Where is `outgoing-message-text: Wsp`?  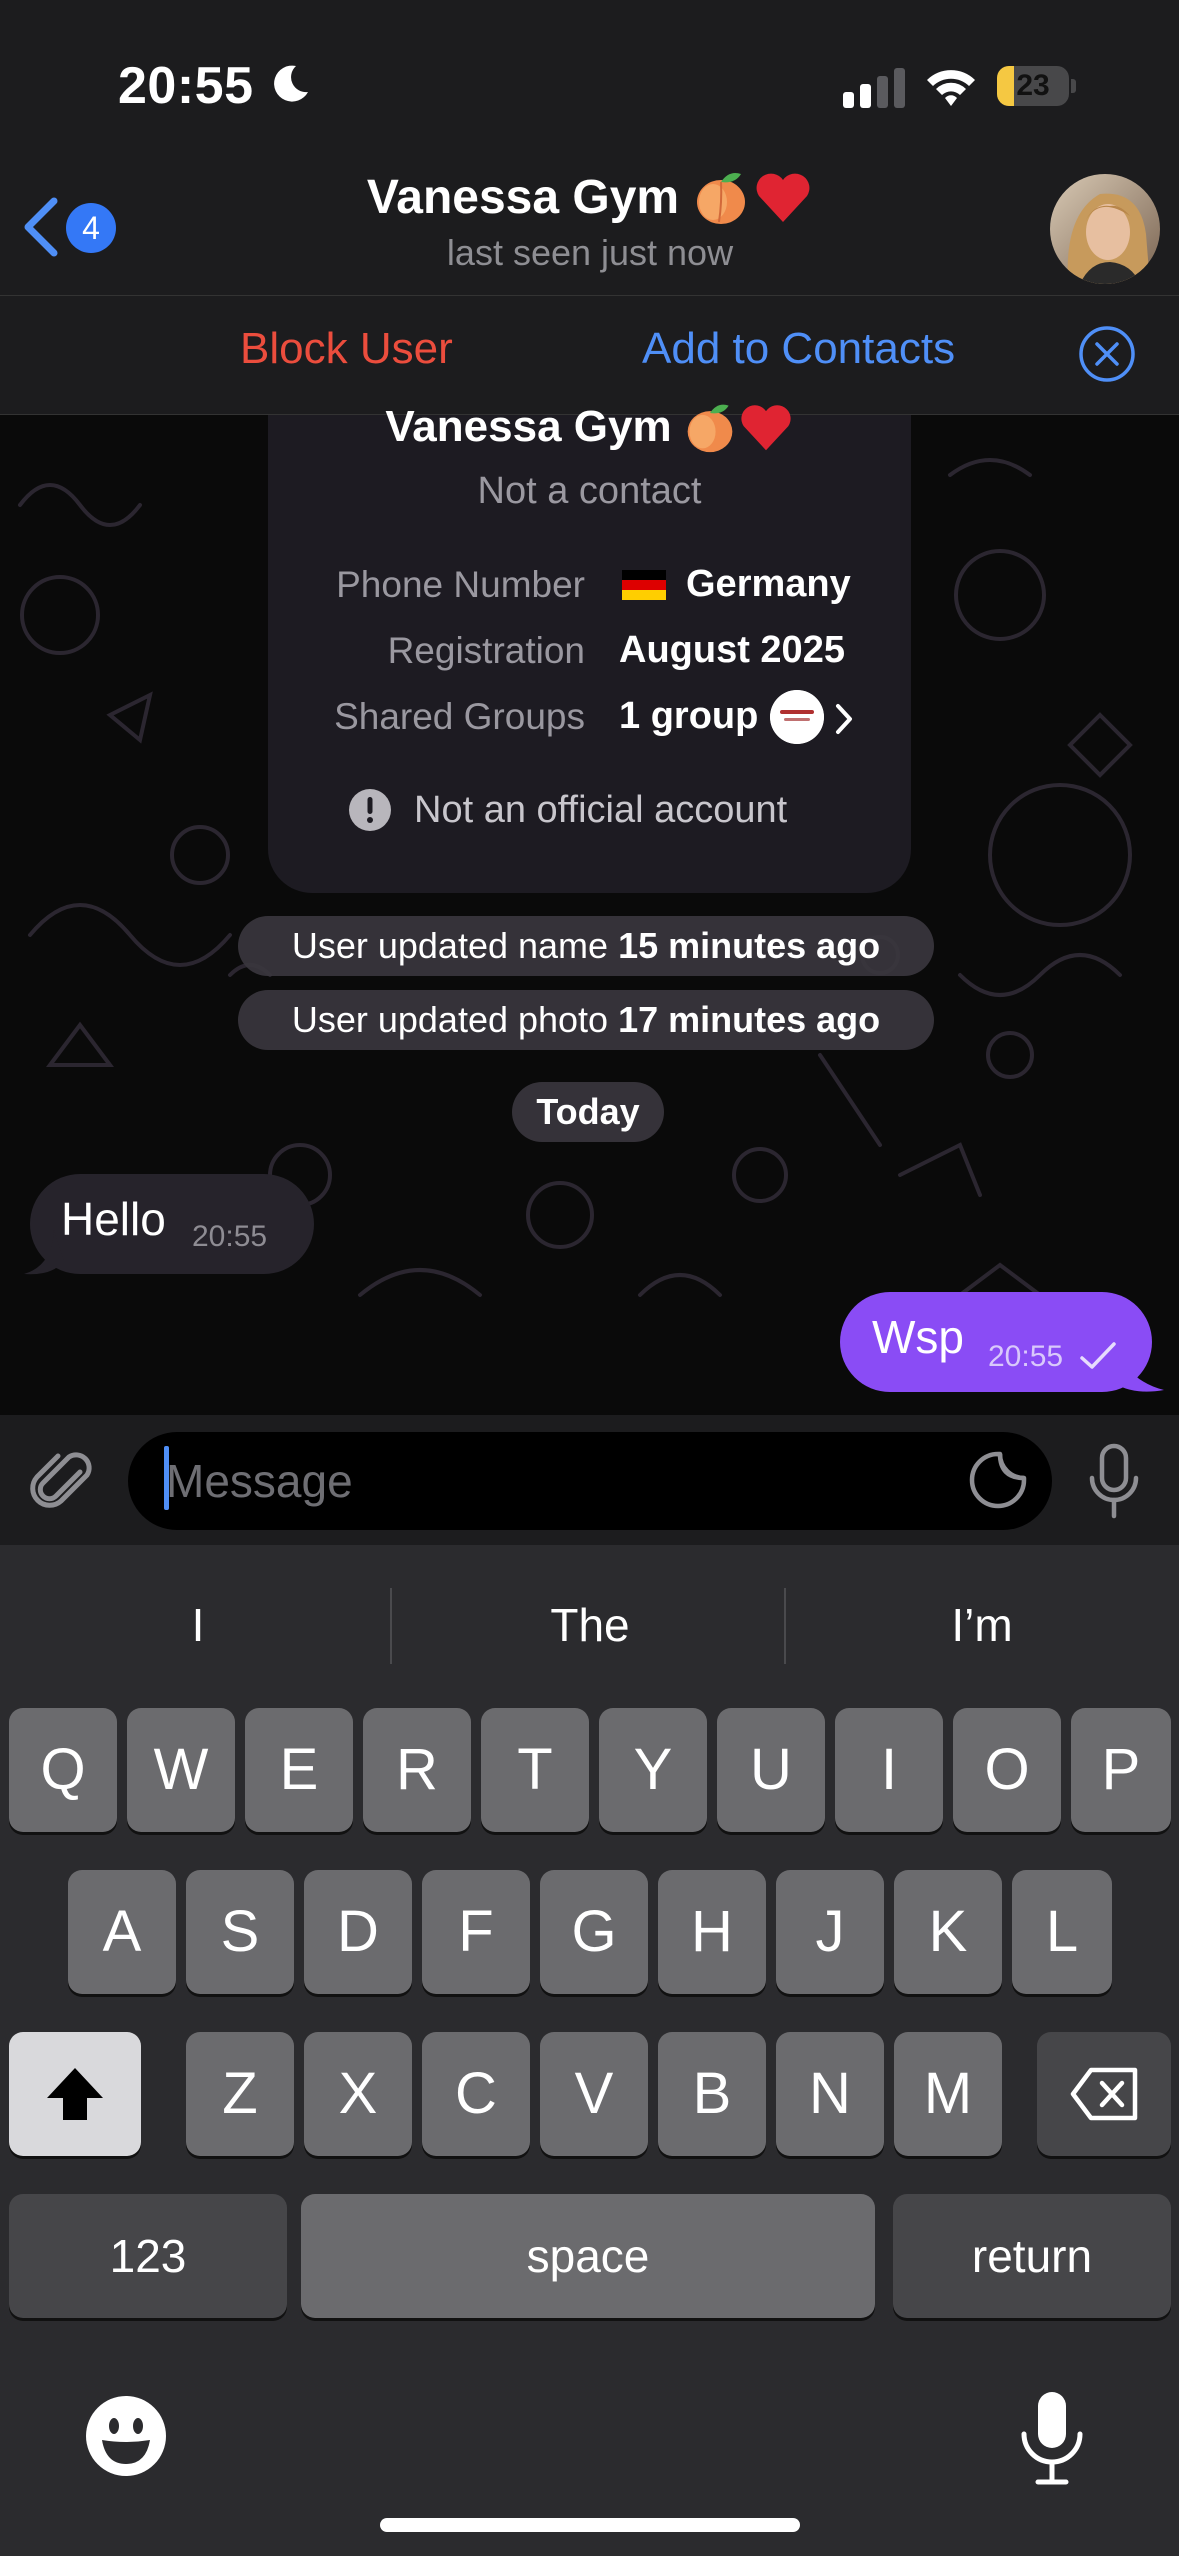 outgoing-message-text: Wsp is located at coordinates (918, 1337).